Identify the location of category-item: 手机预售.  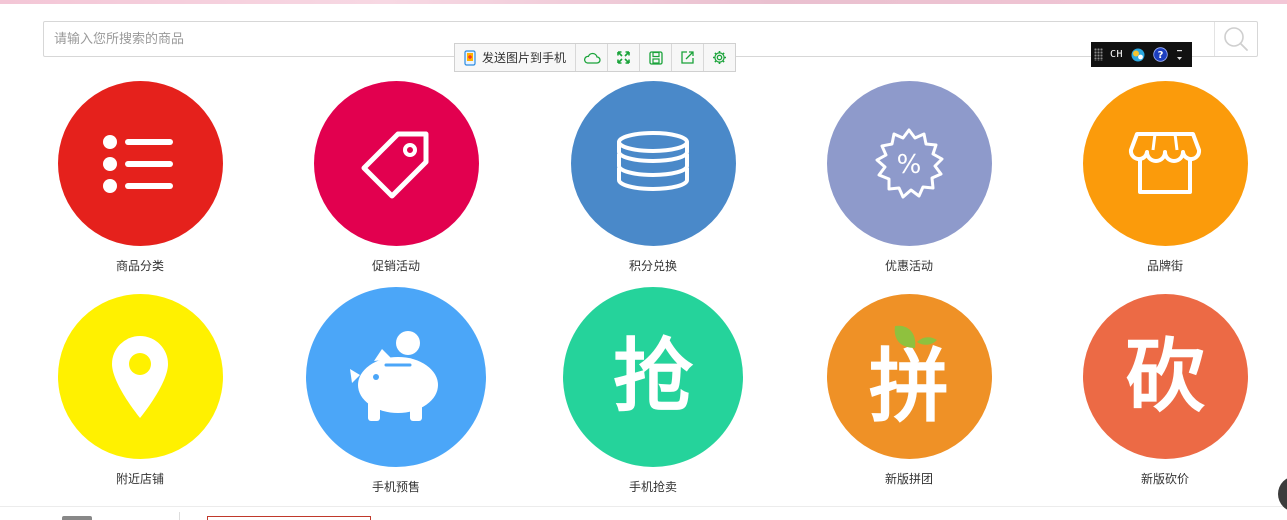
(396, 391).